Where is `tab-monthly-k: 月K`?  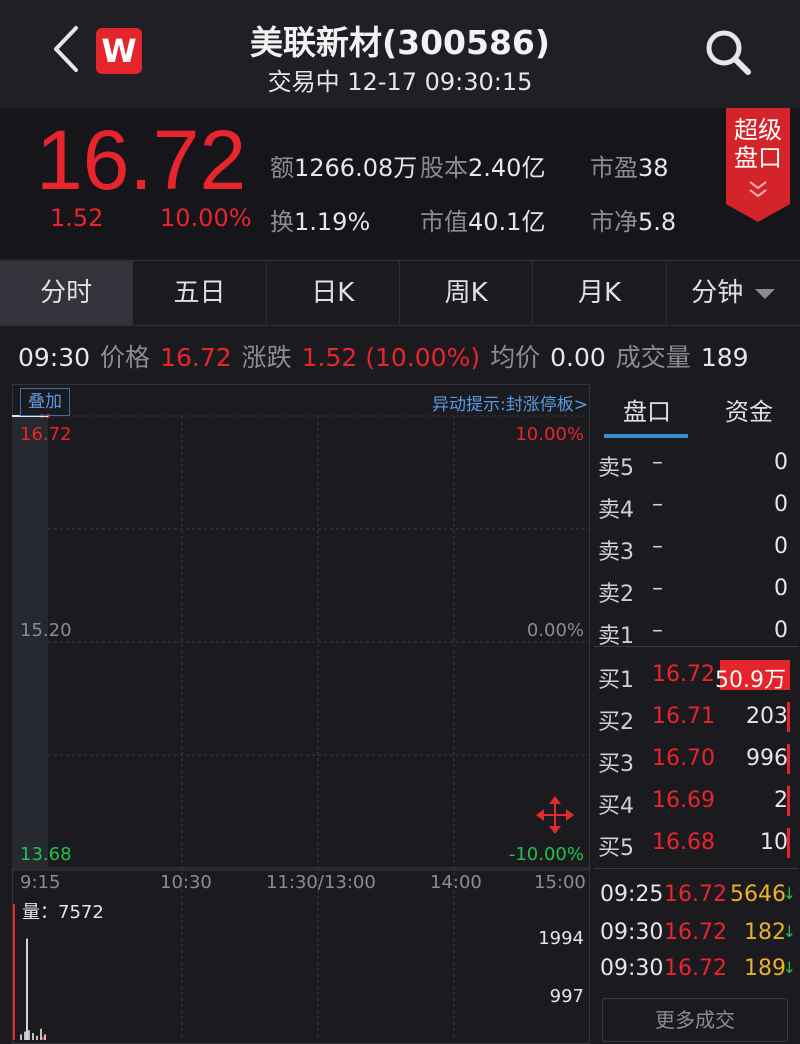
tab-monthly-k: 月K is located at coordinates (600, 293).